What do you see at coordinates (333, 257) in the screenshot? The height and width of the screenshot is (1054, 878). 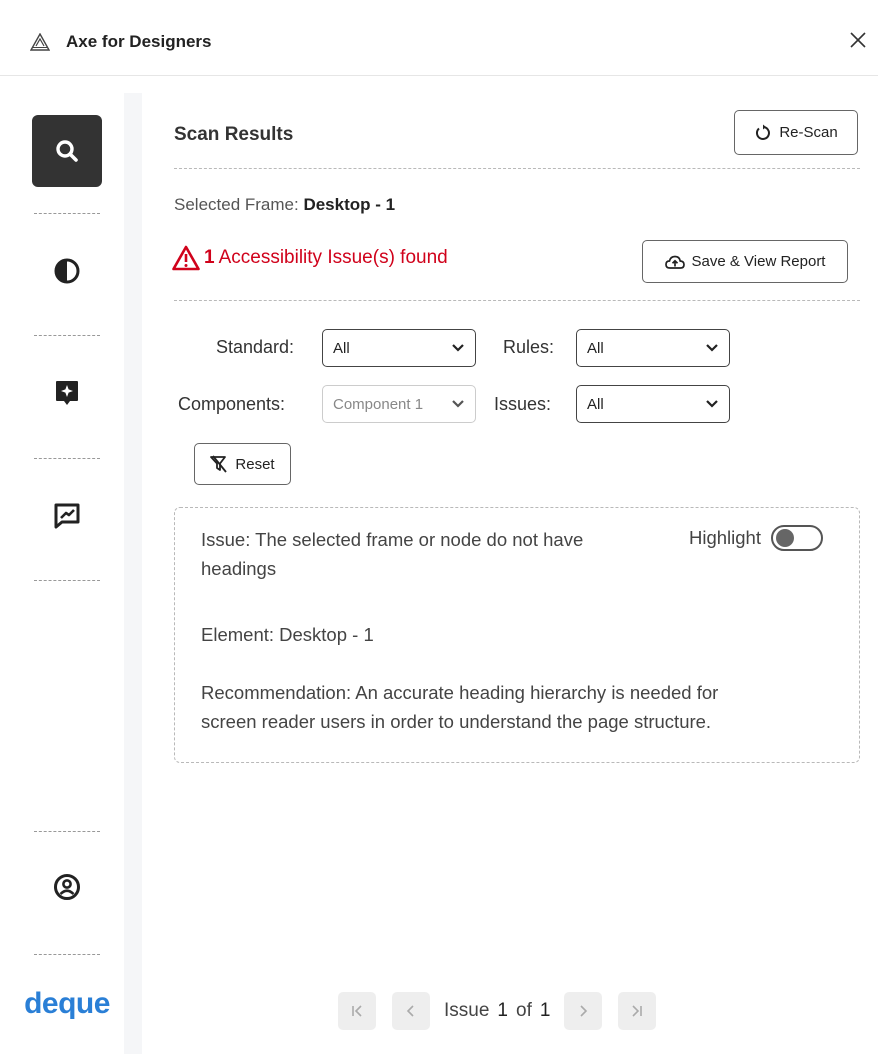 I see `issue-summary-text: Accessibility Issue(s) found` at bounding box center [333, 257].